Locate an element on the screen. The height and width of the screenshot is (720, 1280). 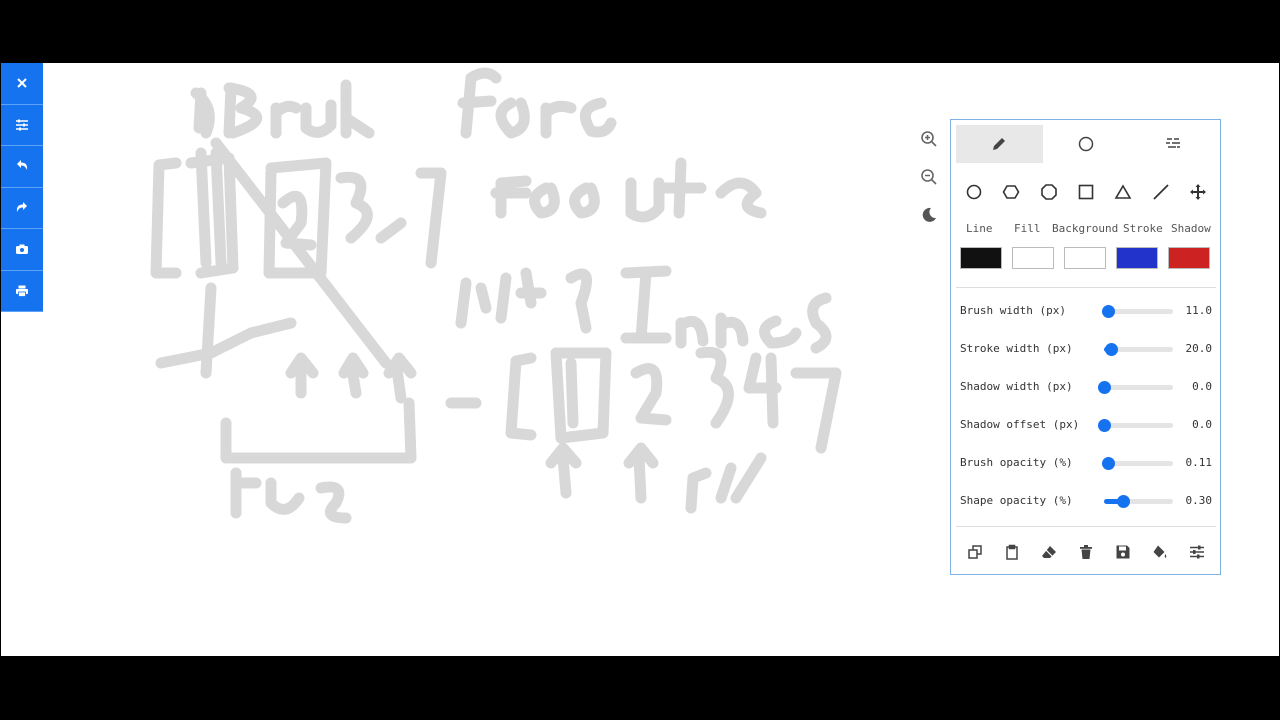
slider-label: Brush width (px) is located at coordinates (1013, 310).